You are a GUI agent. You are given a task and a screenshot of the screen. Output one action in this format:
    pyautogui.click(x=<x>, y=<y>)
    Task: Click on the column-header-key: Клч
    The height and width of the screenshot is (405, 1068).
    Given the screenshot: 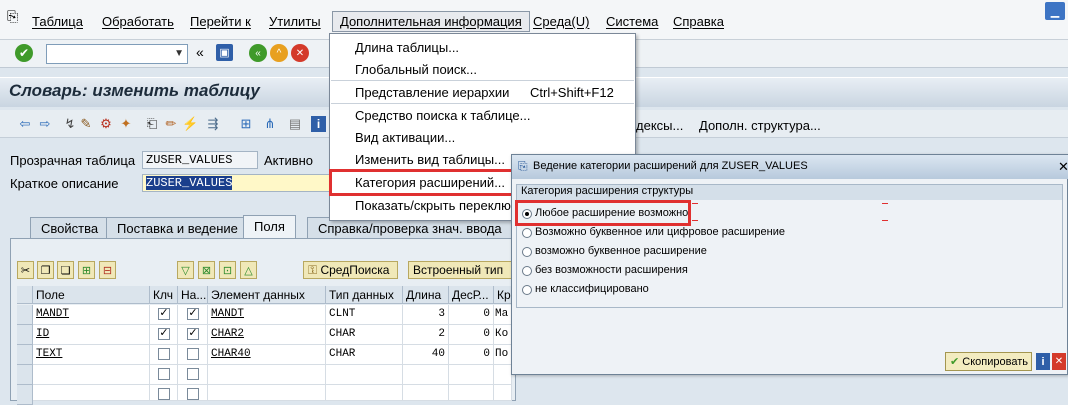 What is the action you would take?
    pyautogui.click(x=164, y=295)
    